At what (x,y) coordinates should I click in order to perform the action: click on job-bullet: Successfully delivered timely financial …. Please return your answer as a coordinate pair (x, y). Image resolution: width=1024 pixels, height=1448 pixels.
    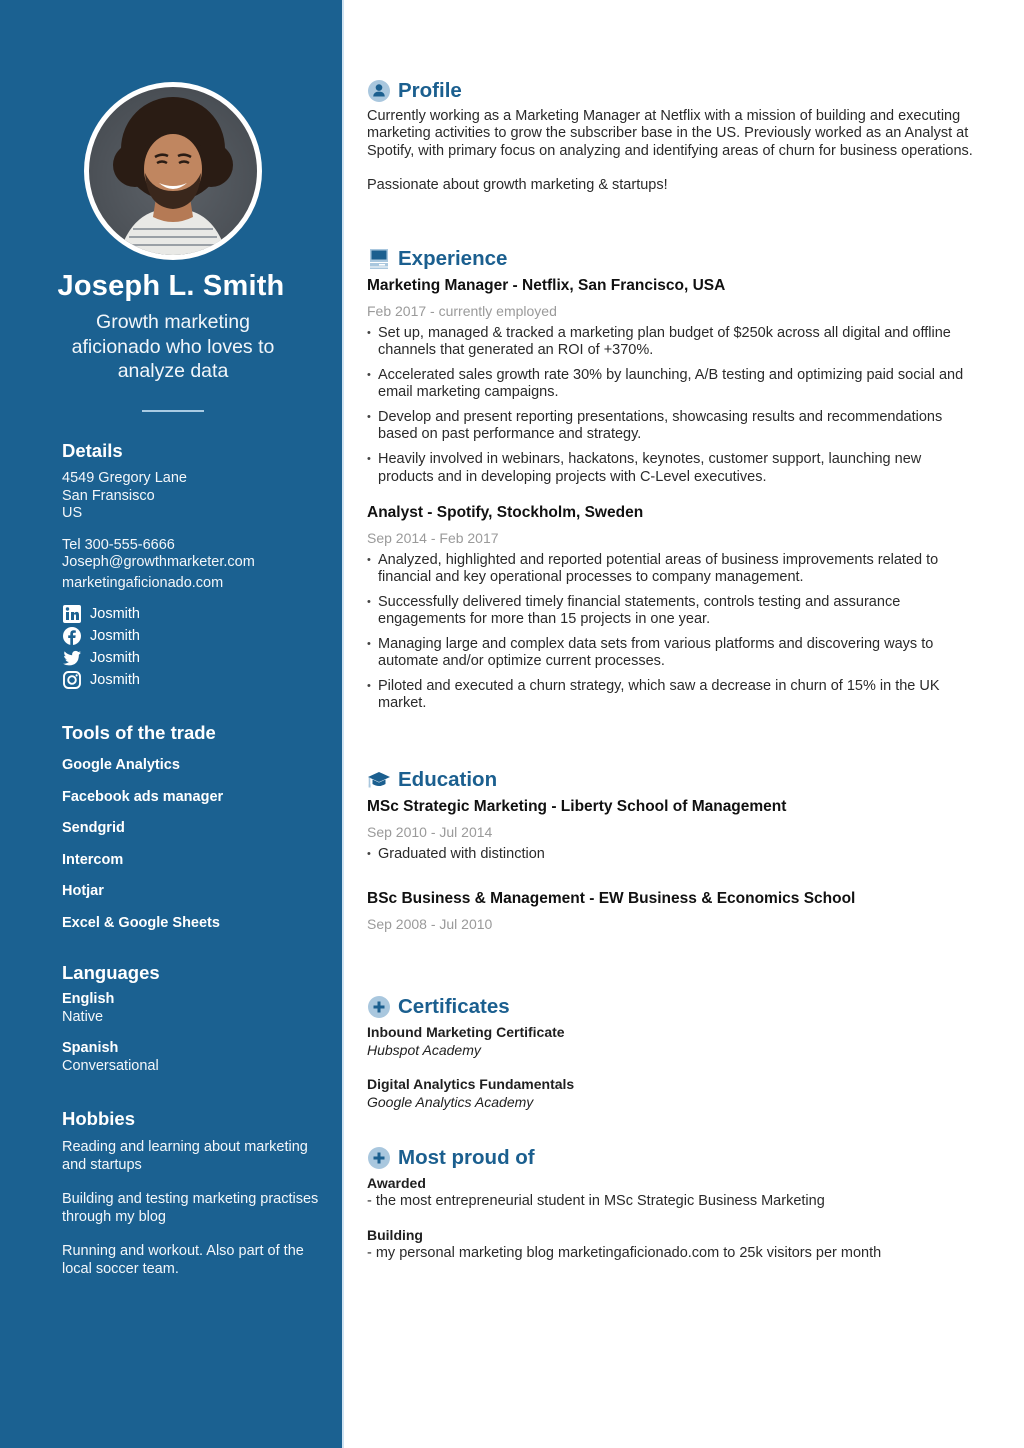
    Looking at the image, I should click on (672, 611).